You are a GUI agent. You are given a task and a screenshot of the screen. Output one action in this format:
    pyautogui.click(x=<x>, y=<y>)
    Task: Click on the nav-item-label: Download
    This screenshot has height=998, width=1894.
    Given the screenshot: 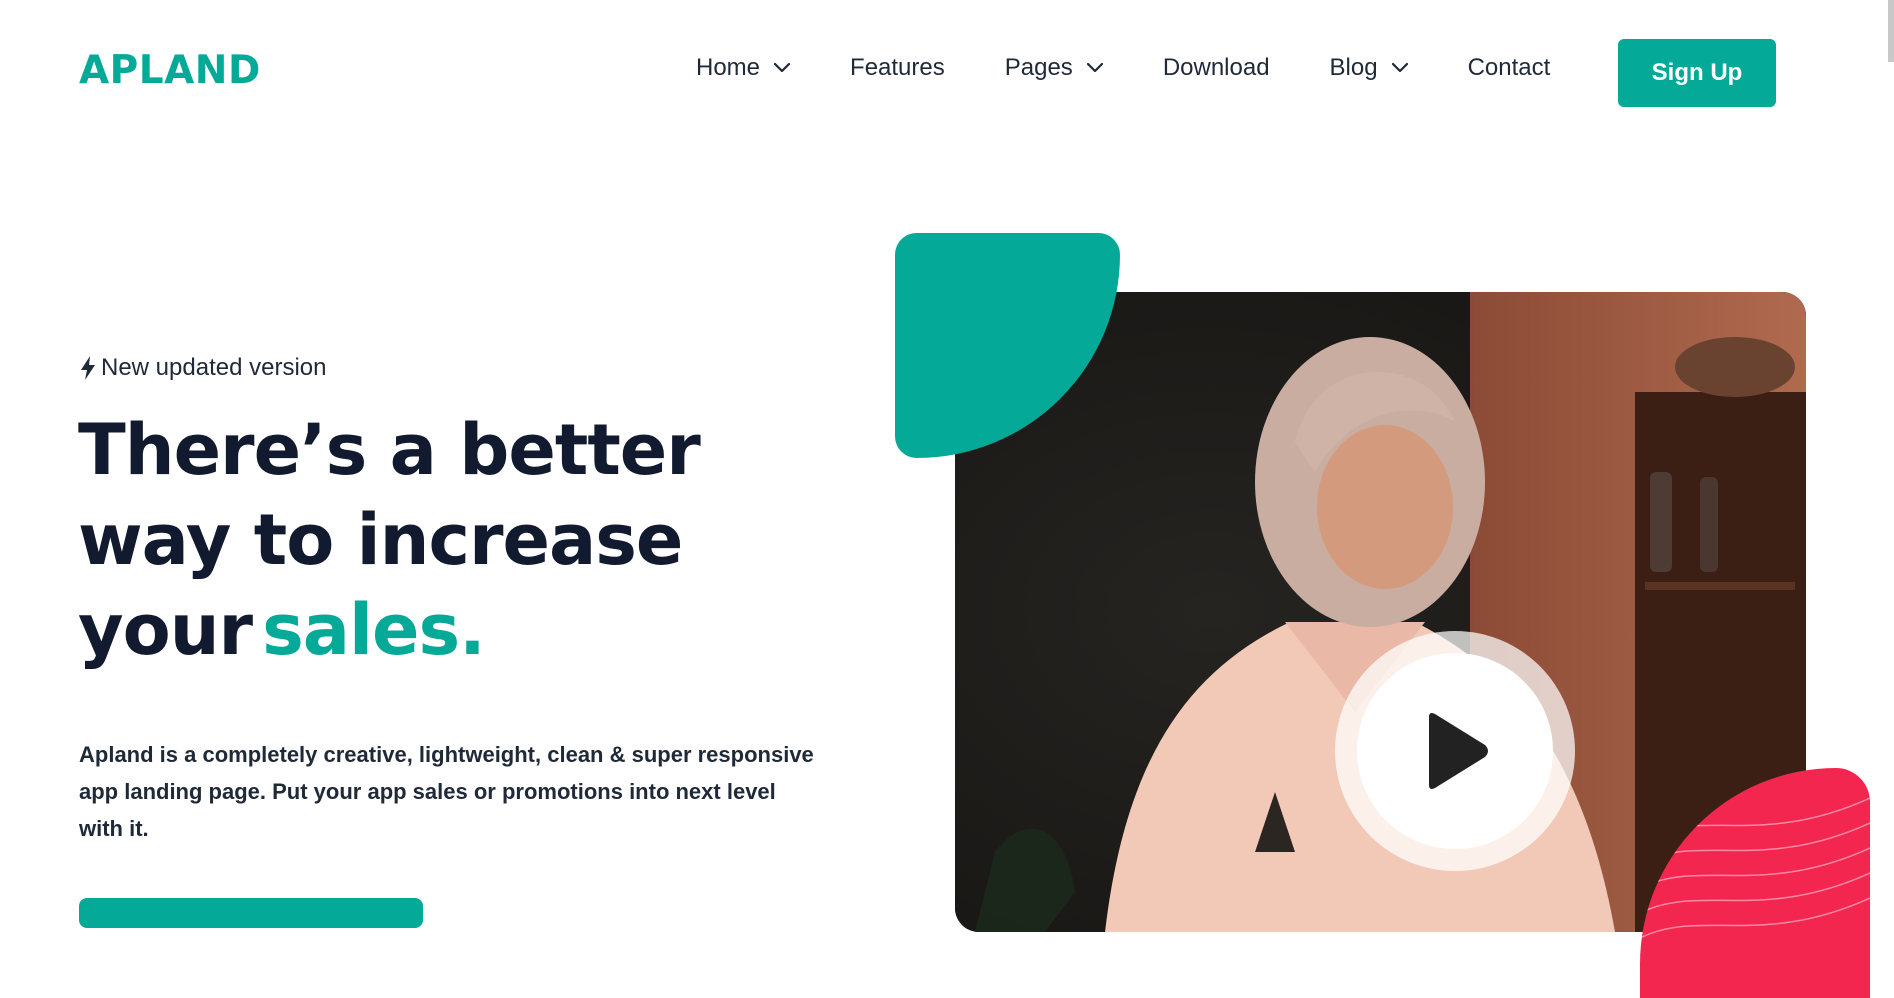 What is the action you would take?
    pyautogui.click(x=1216, y=67)
    